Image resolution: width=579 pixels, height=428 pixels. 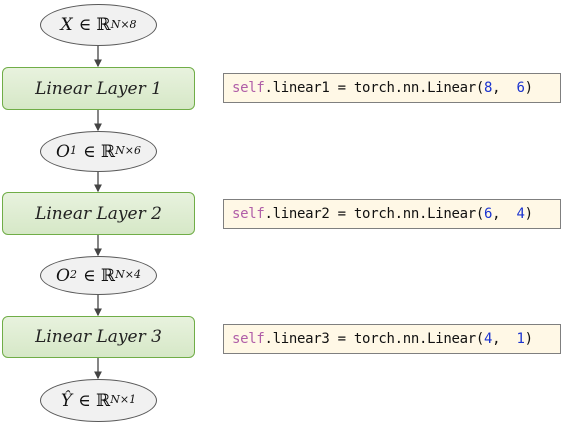 I want to click on out1-var-sup: 1, so click(x=73, y=150).